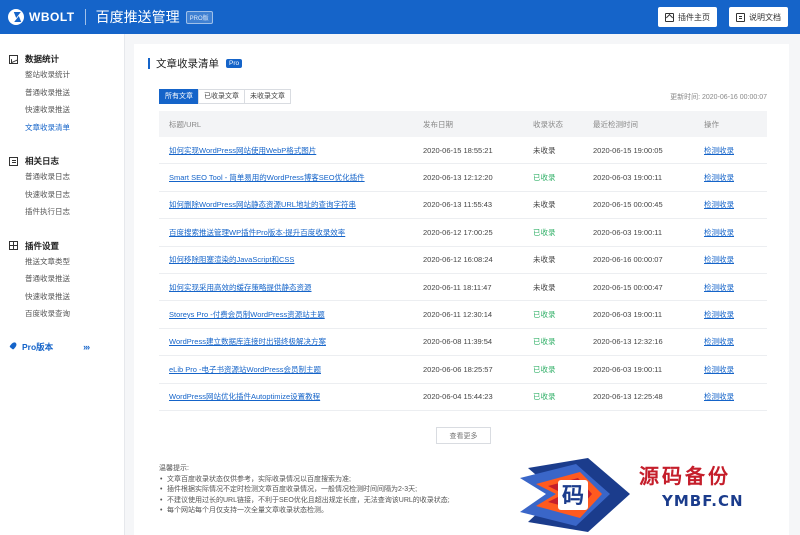 Image resolution: width=800 pixels, height=535 pixels. Describe the element at coordinates (267, 96) in the screenshot. I see `tab-unindexed-articles: 未收录文章` at that location.